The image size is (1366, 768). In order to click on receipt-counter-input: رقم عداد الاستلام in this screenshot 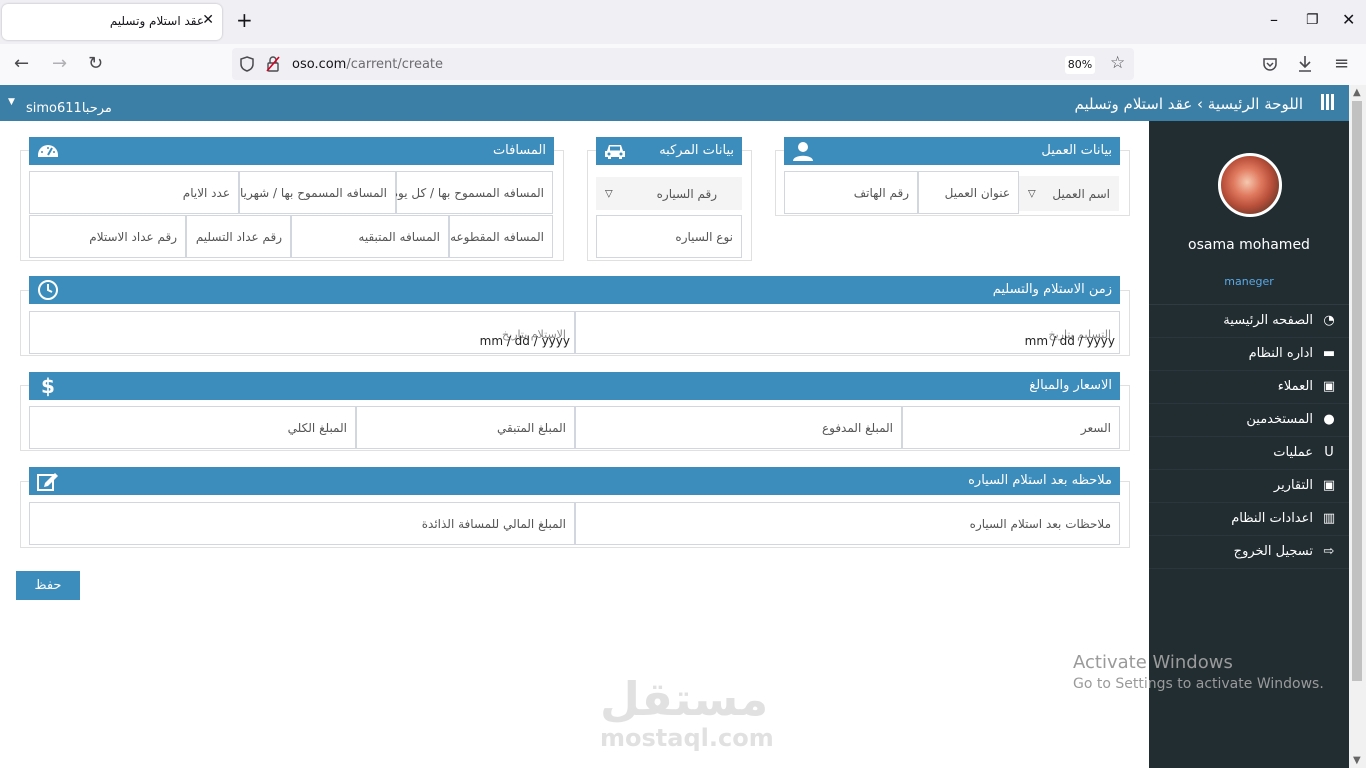, I will do `click(107, 236)`.